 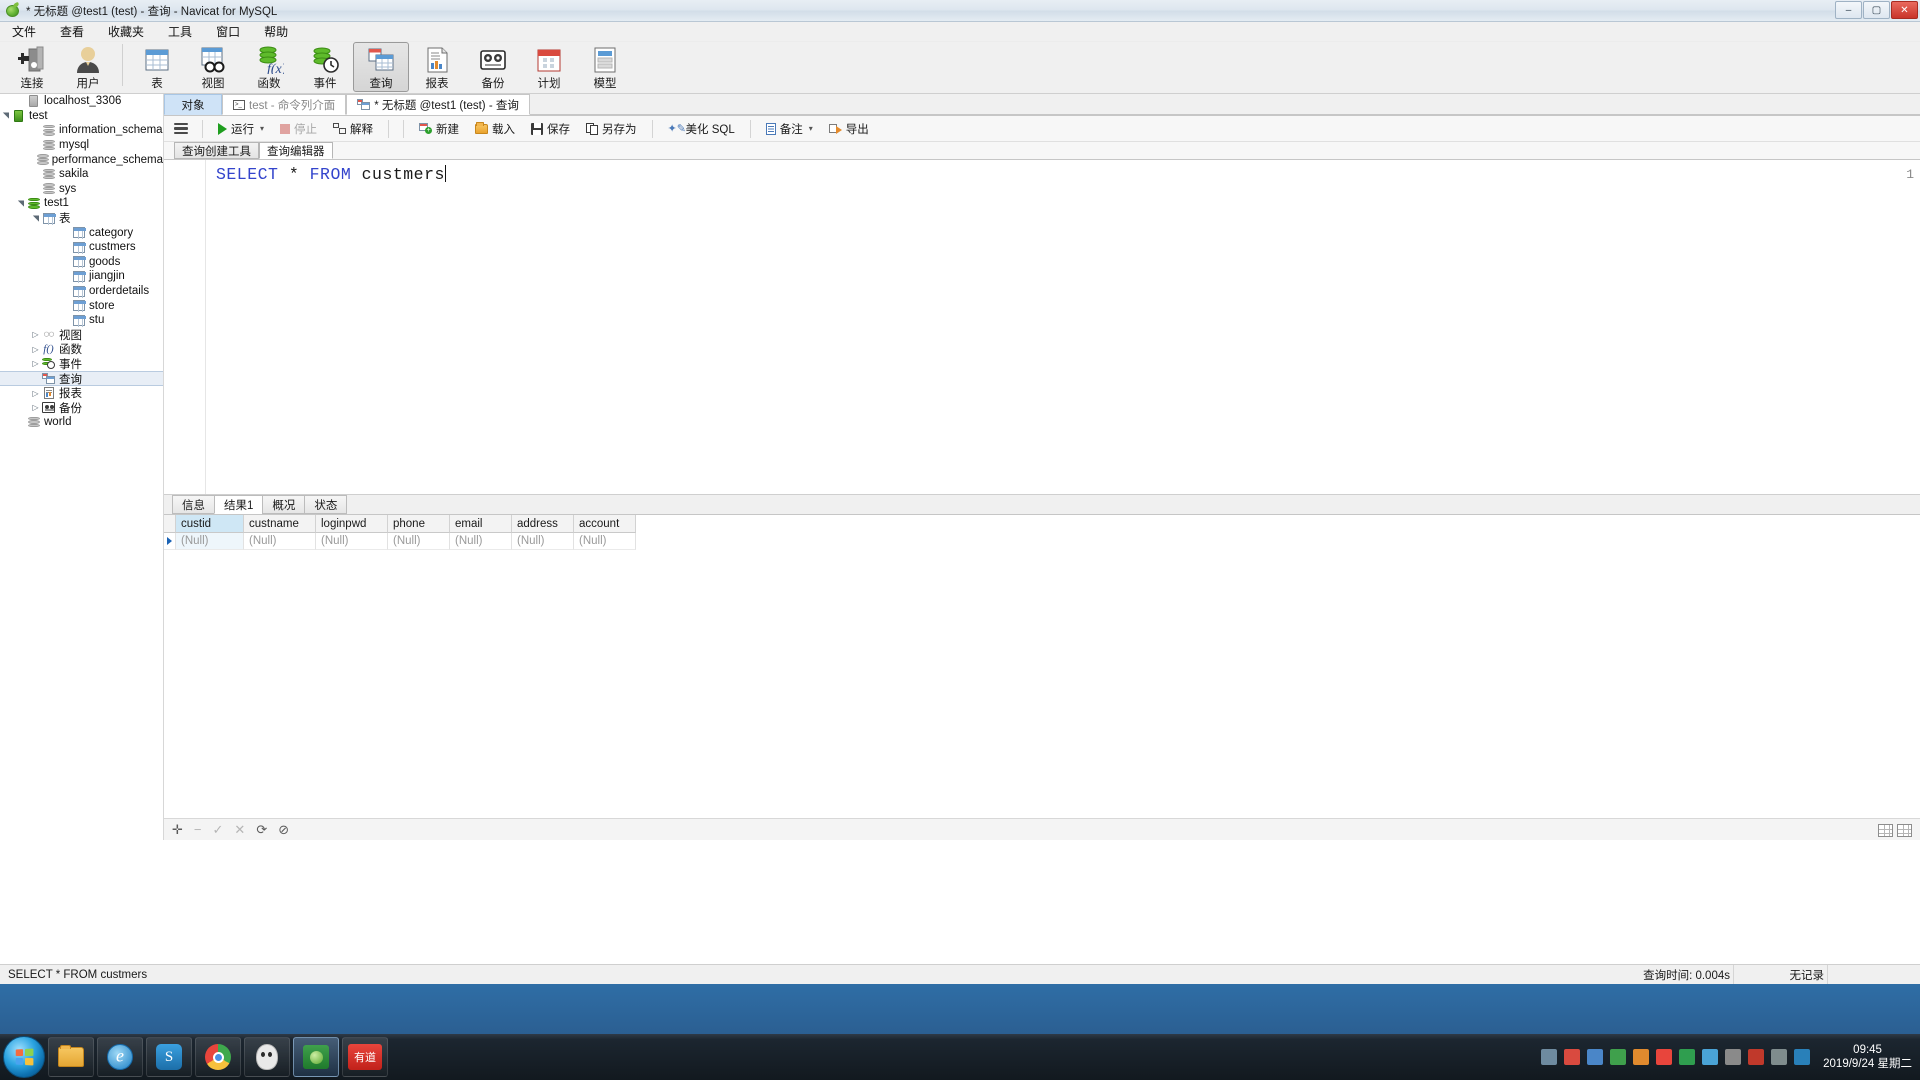 What do you see at coordinates (1904, 830) in the screenshot?
I see `form-view-icon` at bounding box center [1904, 830].